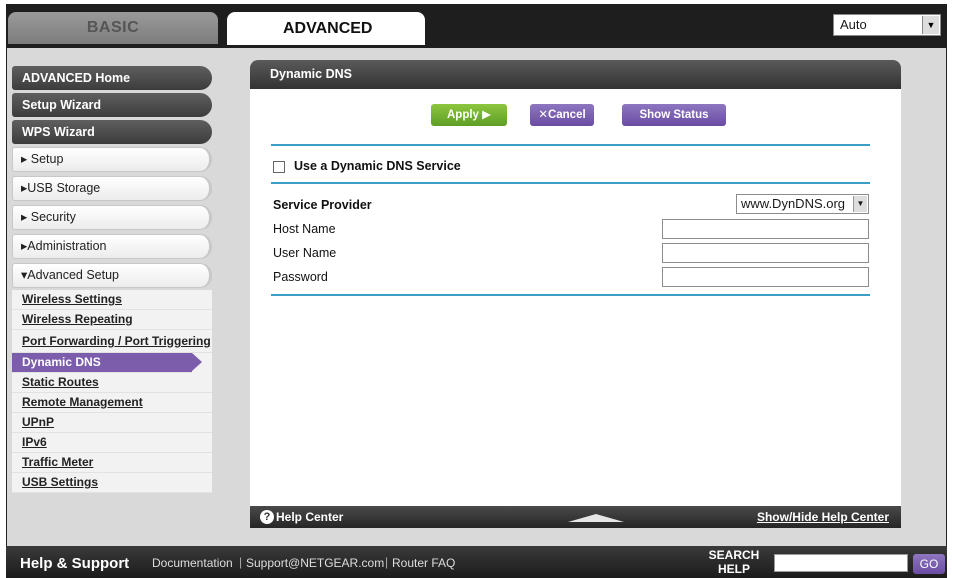 The width and height of the screenshot is (953, 578). What do you see at coordinates (377, 166) in the screenshot?
I see `use-ddns-label: Use a Dynamic DNS Service` at bounding box center [377, 166].